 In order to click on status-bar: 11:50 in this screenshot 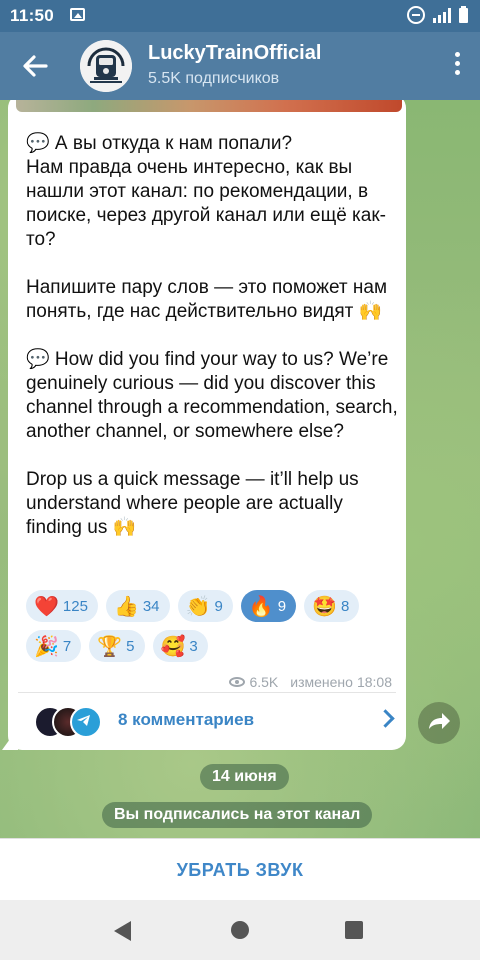, I will do `click(240, 16)`.